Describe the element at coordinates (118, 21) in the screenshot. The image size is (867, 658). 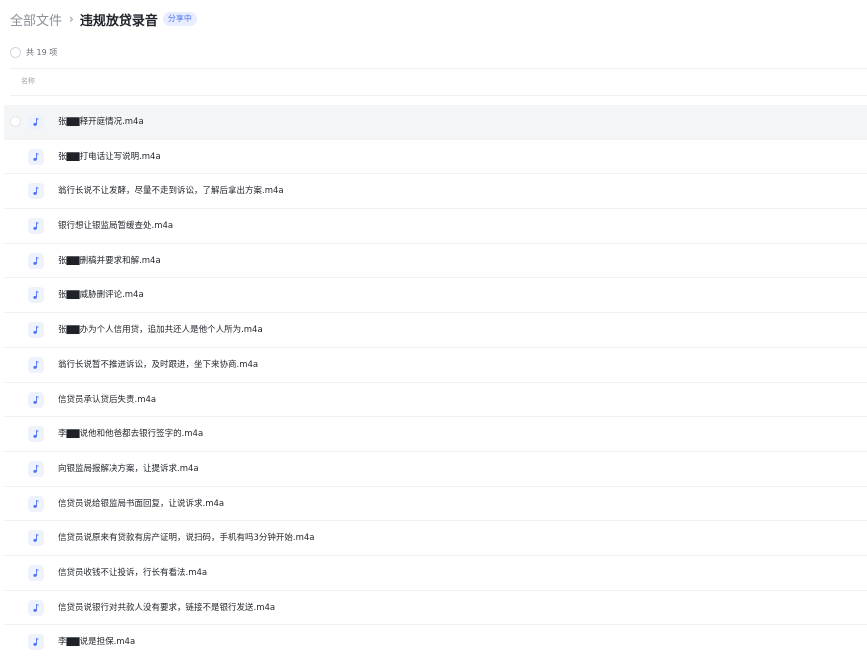
I see `breadcrumb-current-folder: 违规放贷录音` at that location.